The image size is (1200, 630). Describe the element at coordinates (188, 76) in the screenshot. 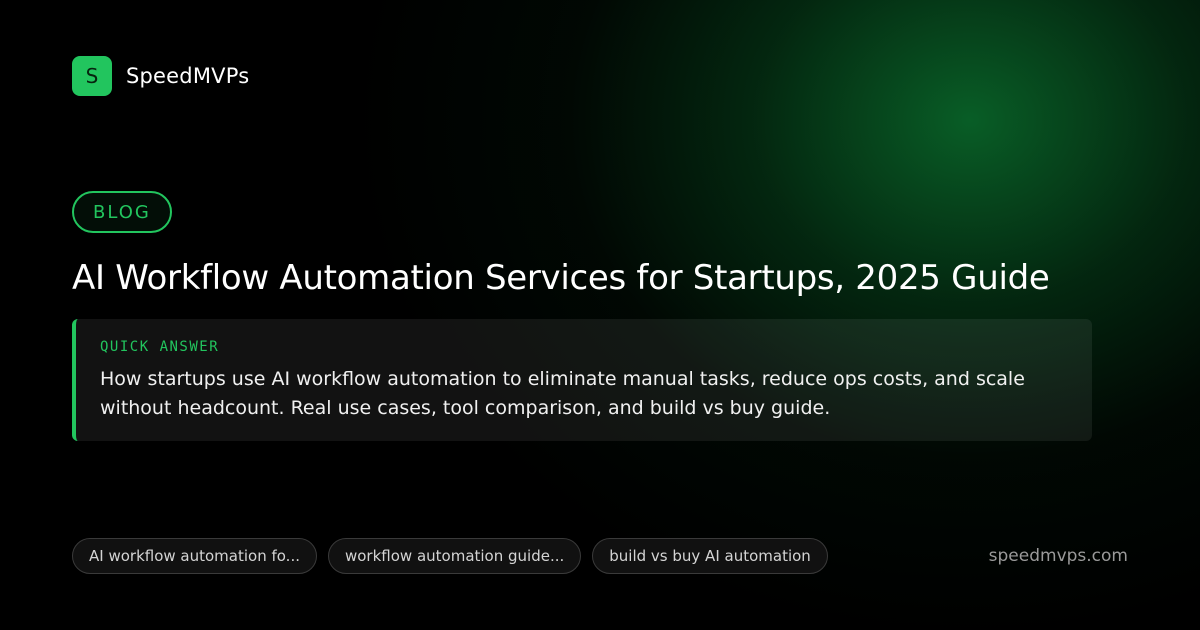

I see `brand-name: SpeedMVPs` at that location.